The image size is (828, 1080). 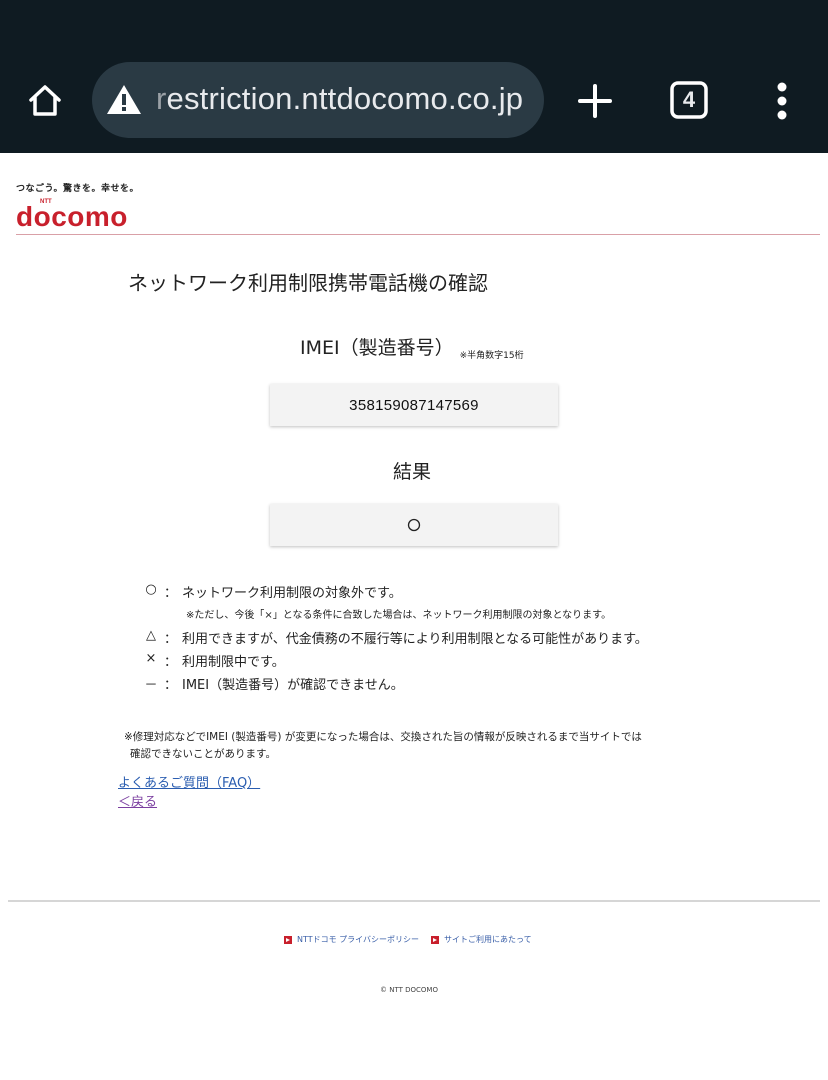 I want to click on legend-symbol: ×, so click(x=151, y=658).